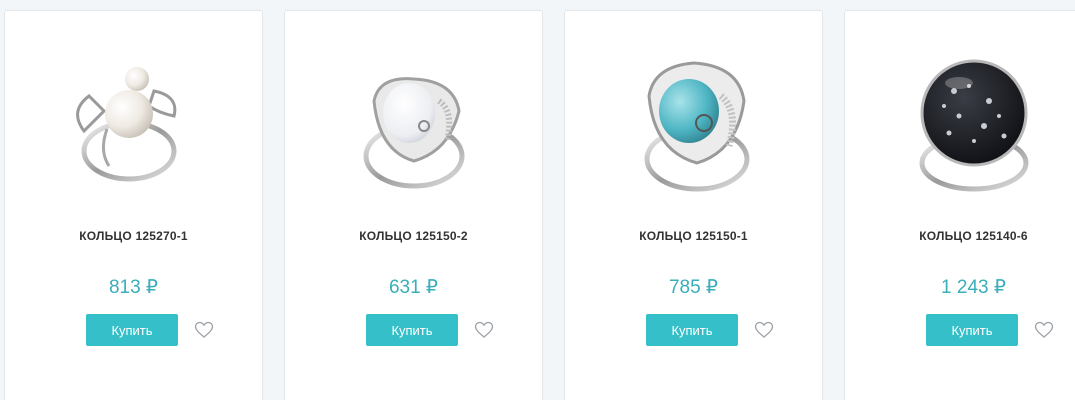 The height and width of the screenshot is (400, 1075). Describe the element at coordinates (133, 287) in the screenshot. I see `product-price: 813 ₽` at that location.